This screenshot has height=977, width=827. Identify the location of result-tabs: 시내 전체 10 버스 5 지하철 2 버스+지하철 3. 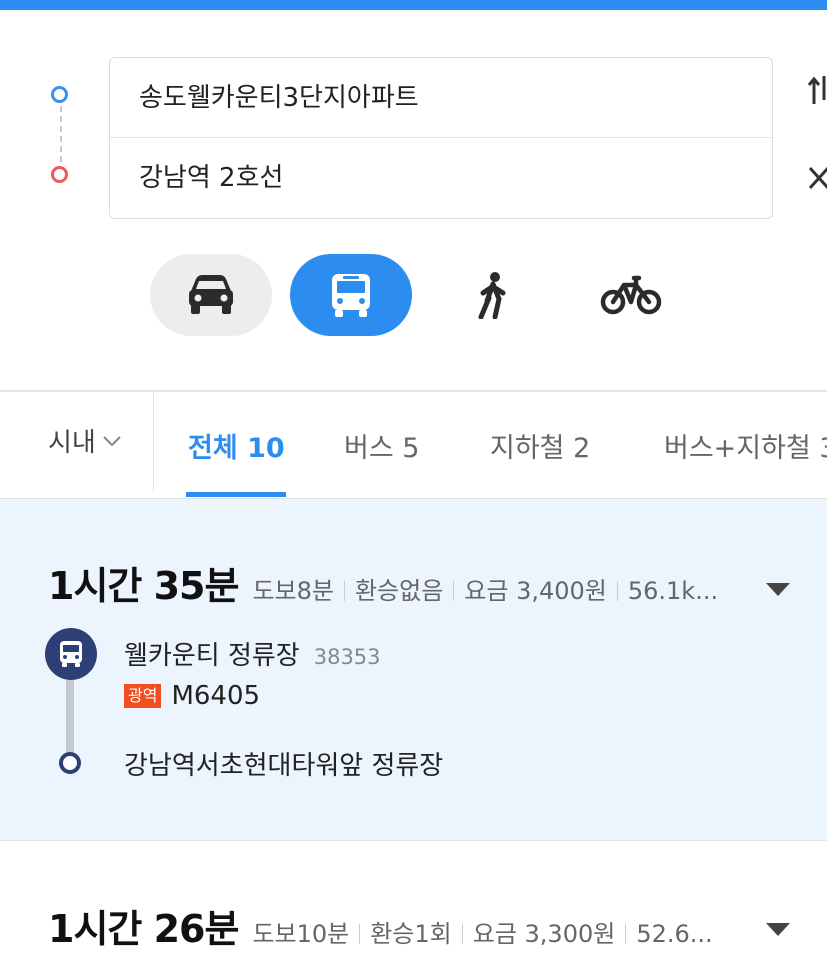
(413, 445).